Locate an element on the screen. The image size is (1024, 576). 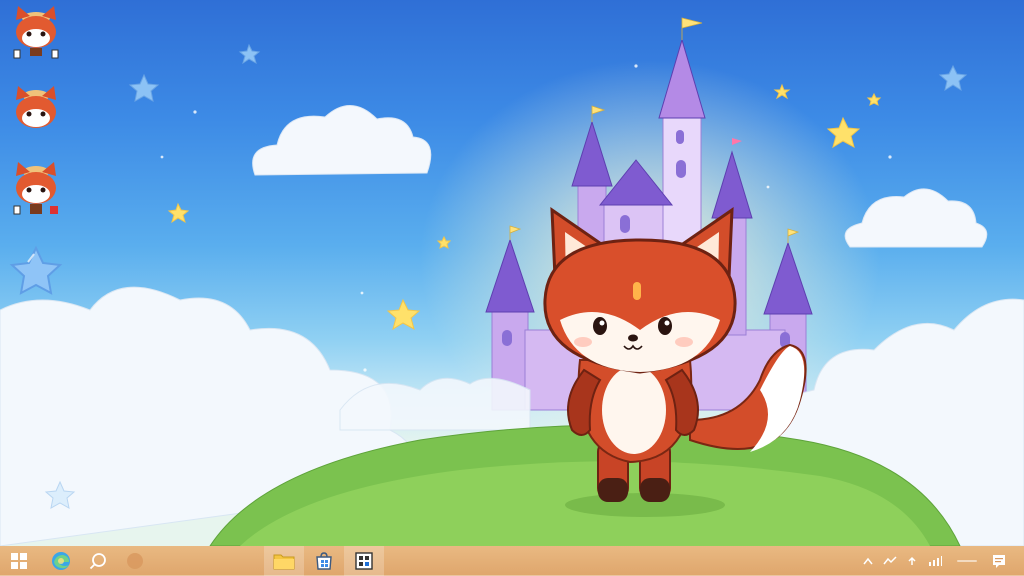
notification-icon is located at coordinates (999, 561).